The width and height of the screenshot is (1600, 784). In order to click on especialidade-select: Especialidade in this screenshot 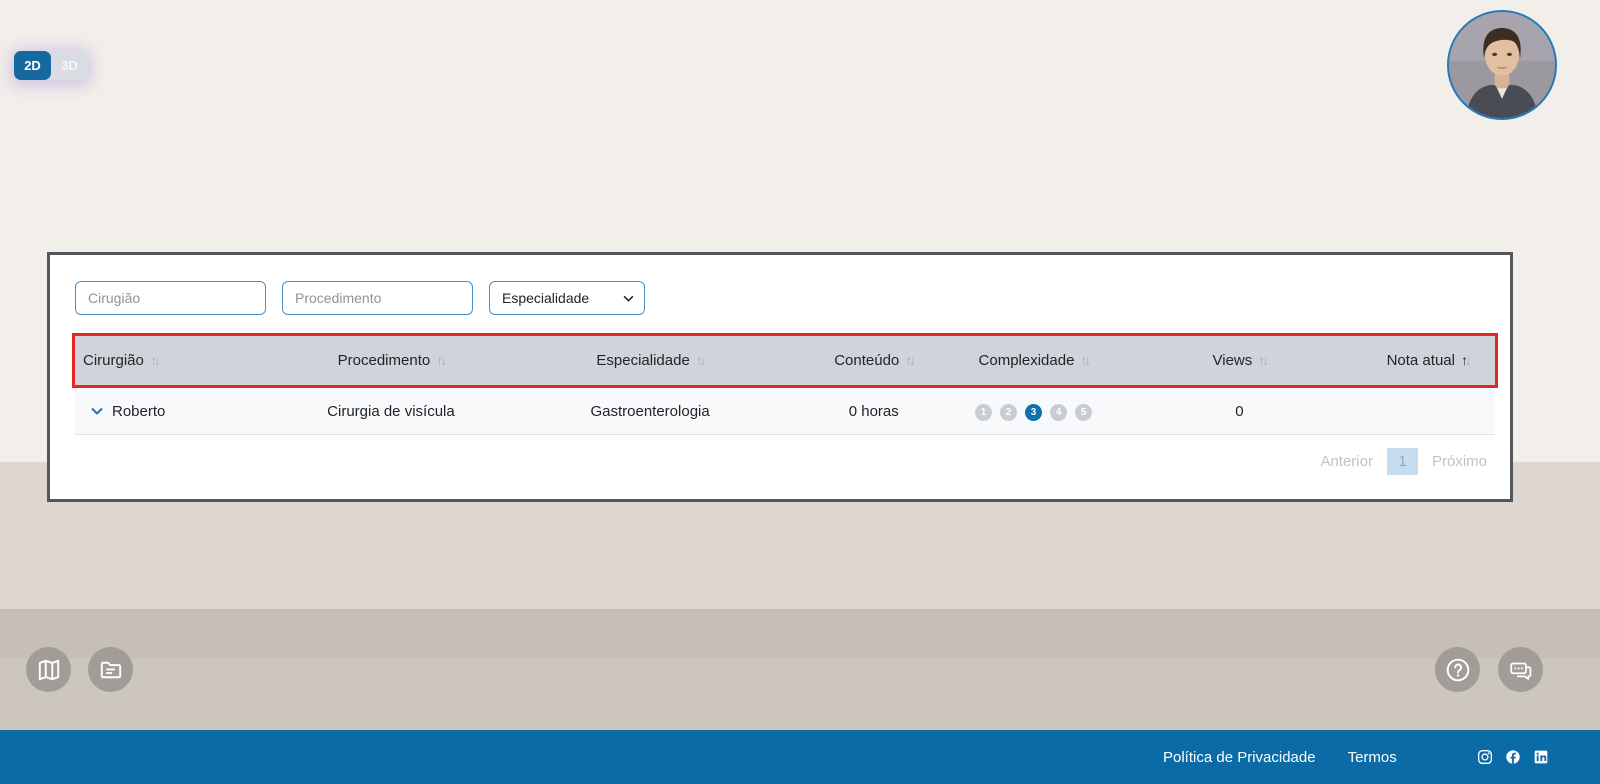, I will do `click(567, 298)`.